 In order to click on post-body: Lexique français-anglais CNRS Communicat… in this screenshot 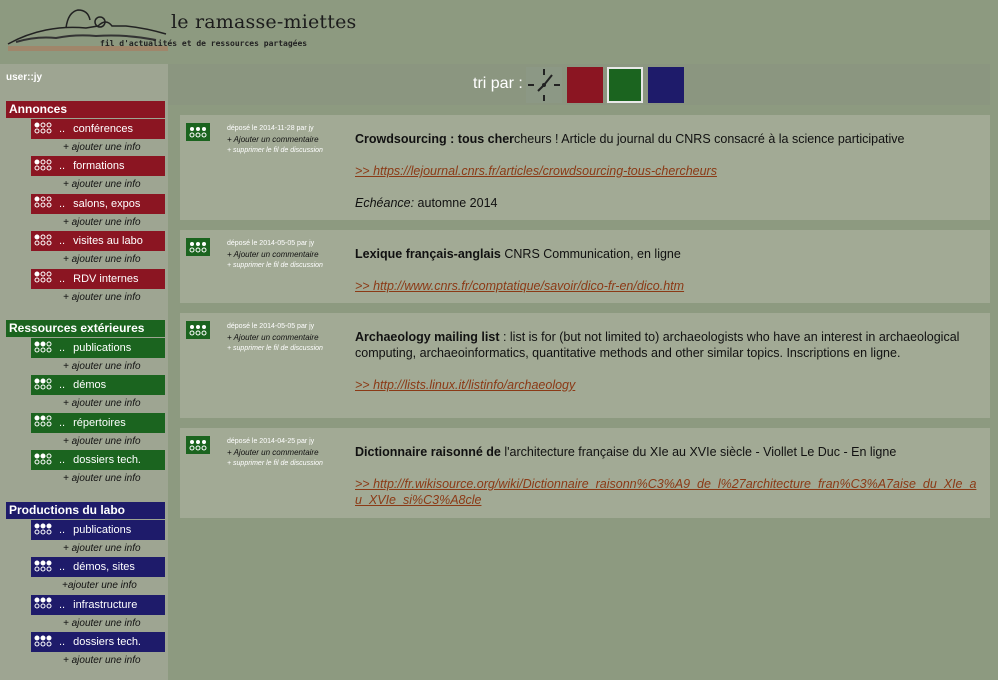, I will do `click(669, 270)`.